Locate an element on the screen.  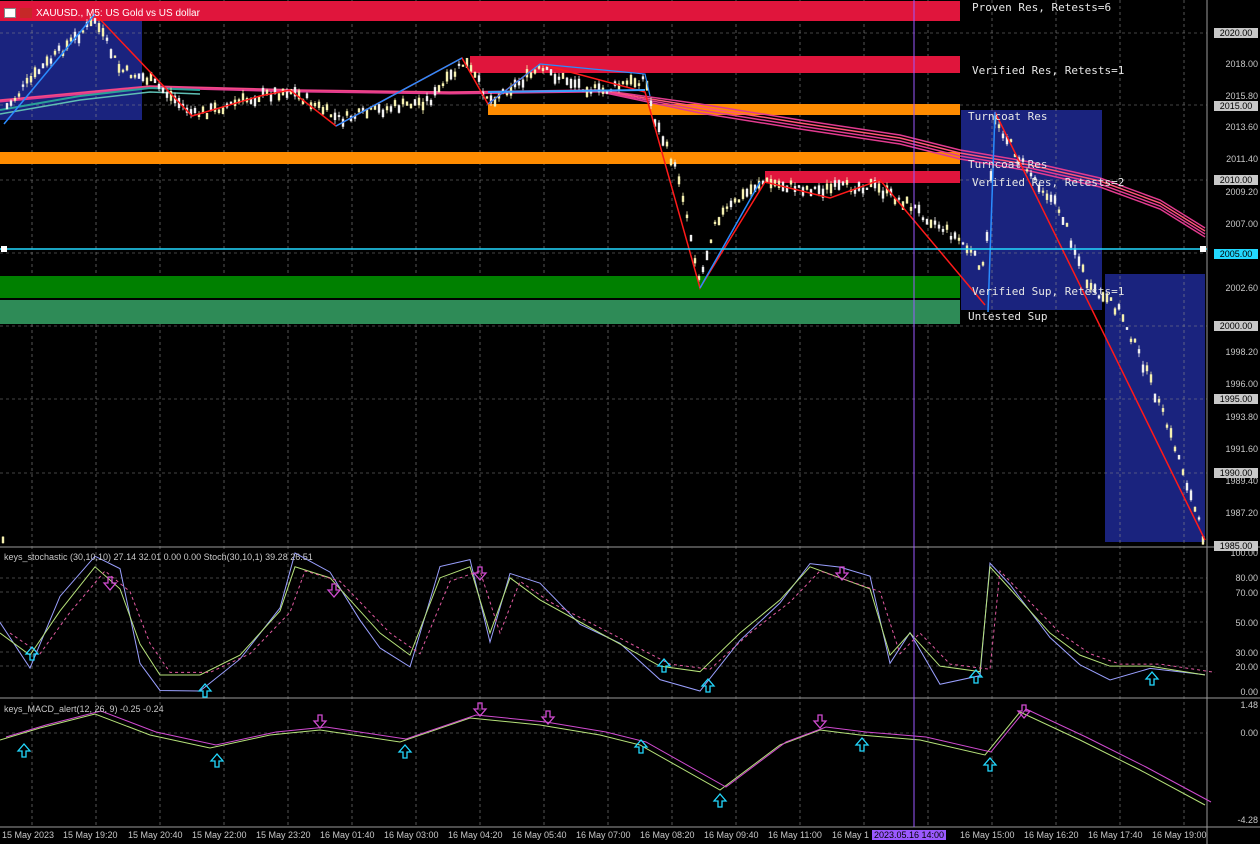
symbol-flag-icon is located at coordinates (26, 13).